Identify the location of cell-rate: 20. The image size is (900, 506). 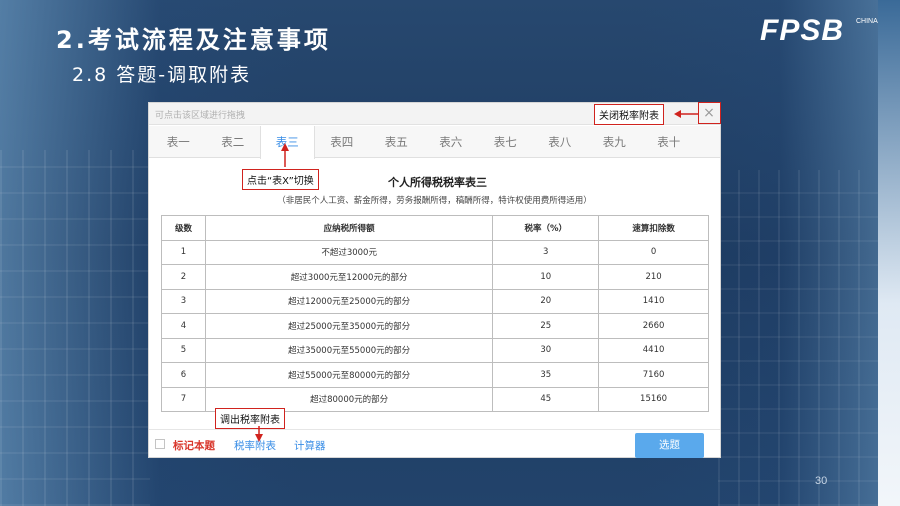
(546, 301).